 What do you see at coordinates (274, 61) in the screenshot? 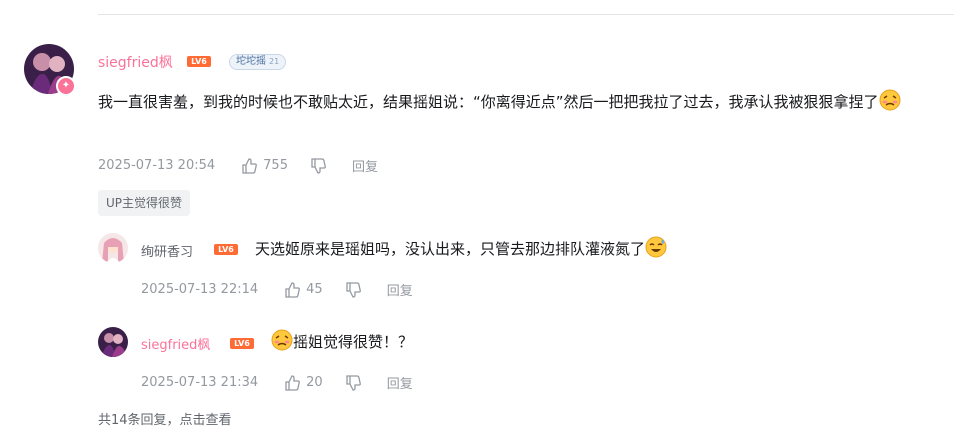
I see `fan-badge-level: 21` at bounding box center [274, 61].